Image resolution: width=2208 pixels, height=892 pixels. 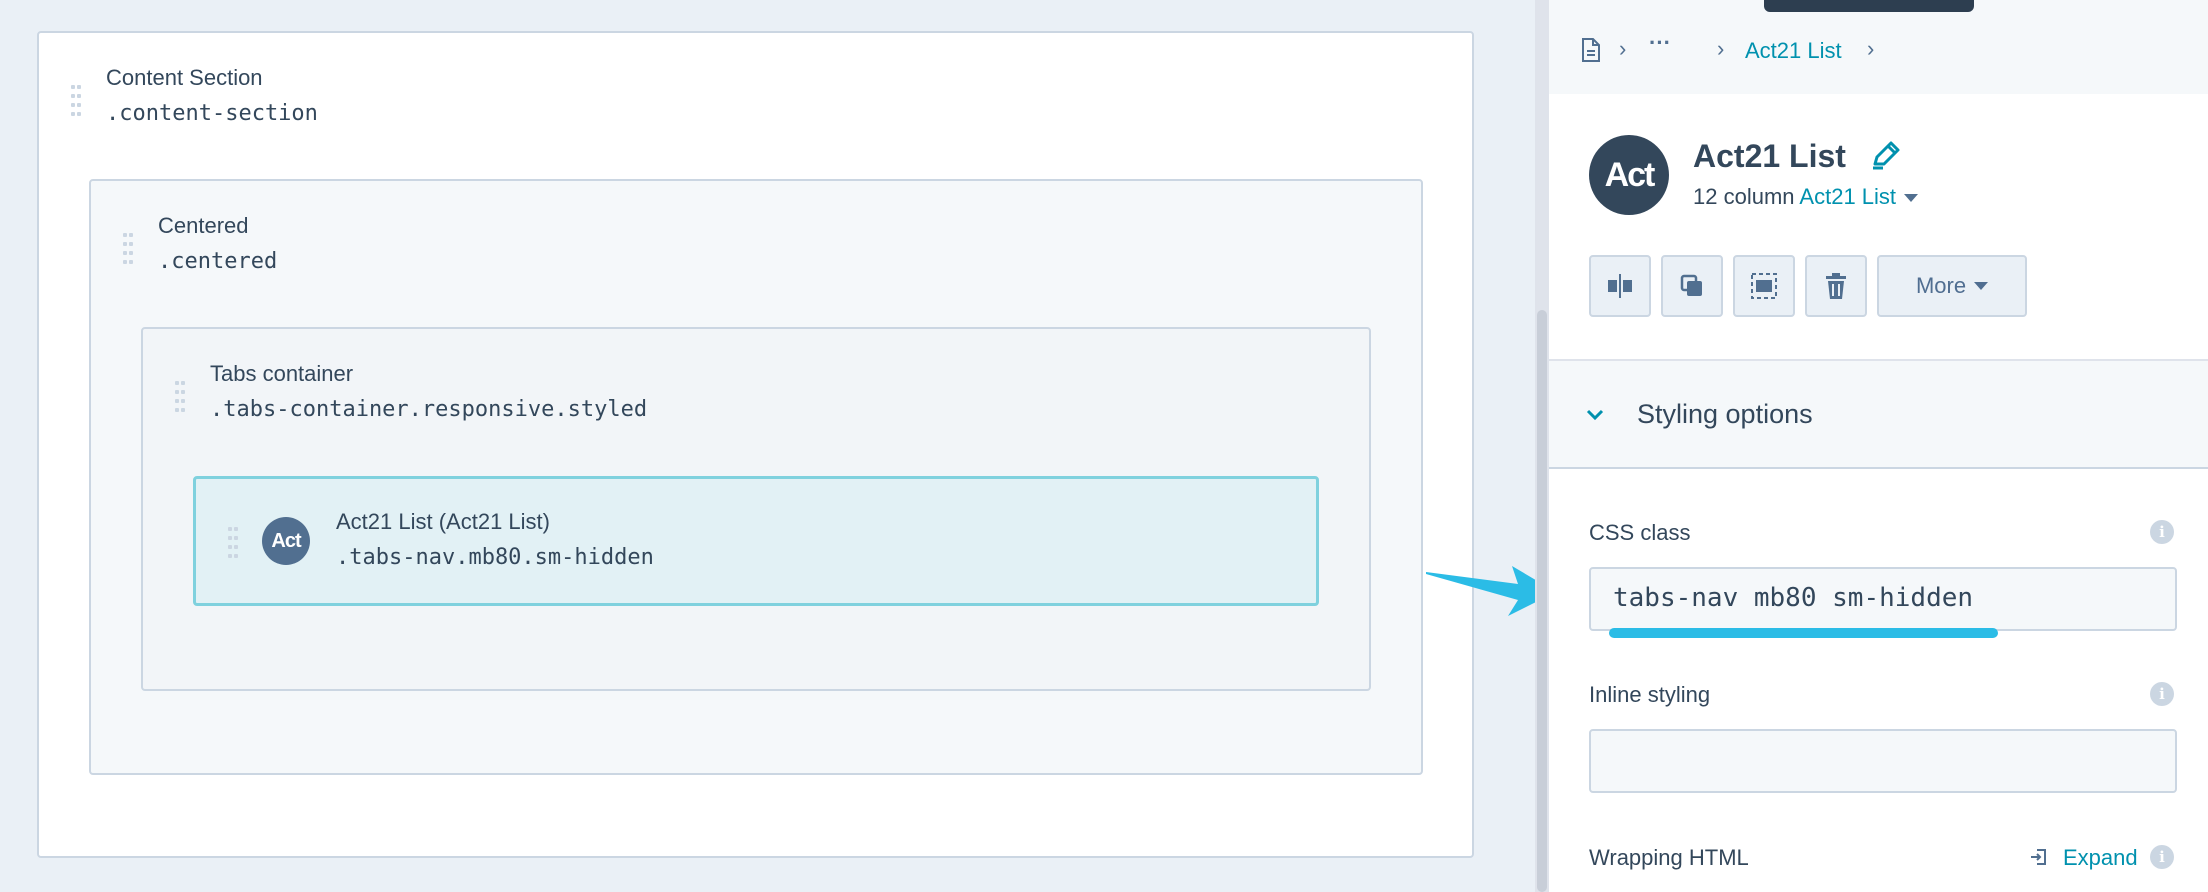 I want to click on page-icon, so click(x=1591, y=50).